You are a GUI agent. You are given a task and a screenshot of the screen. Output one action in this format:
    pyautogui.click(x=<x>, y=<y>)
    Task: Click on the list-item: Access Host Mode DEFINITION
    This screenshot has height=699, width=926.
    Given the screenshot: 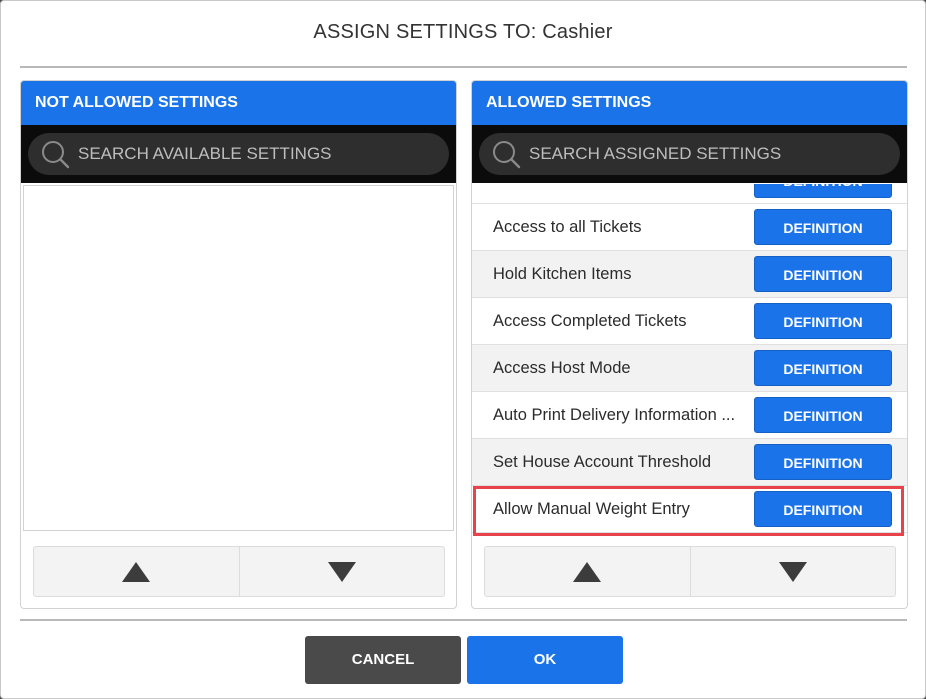 What is the action you would take?
    pyautogui.click(x=689, y=368)
    